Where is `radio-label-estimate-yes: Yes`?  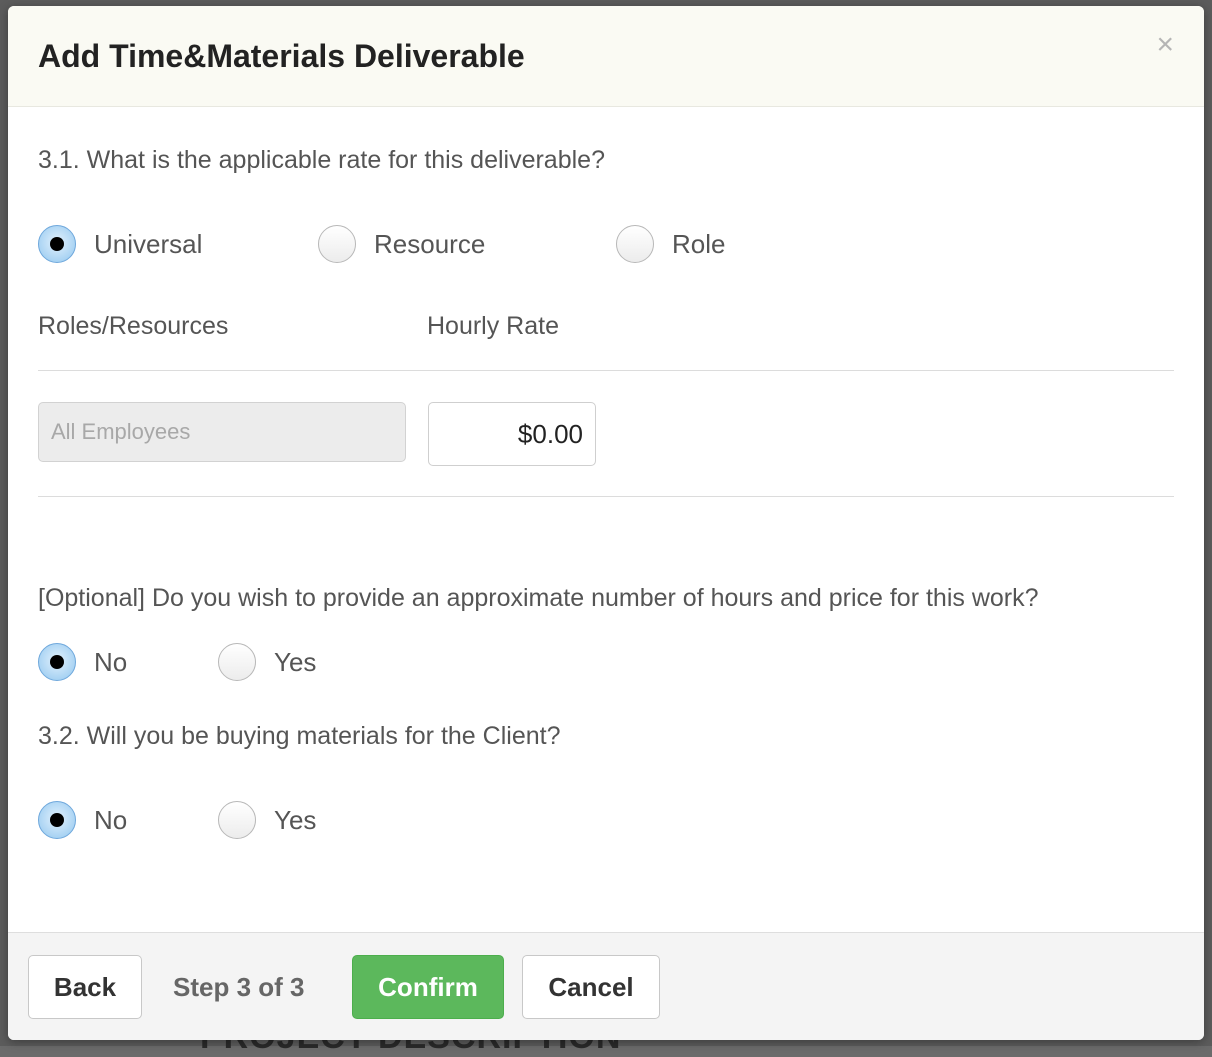 radio-label-estimate-yes: Yes is located at coordinates (295, 661).